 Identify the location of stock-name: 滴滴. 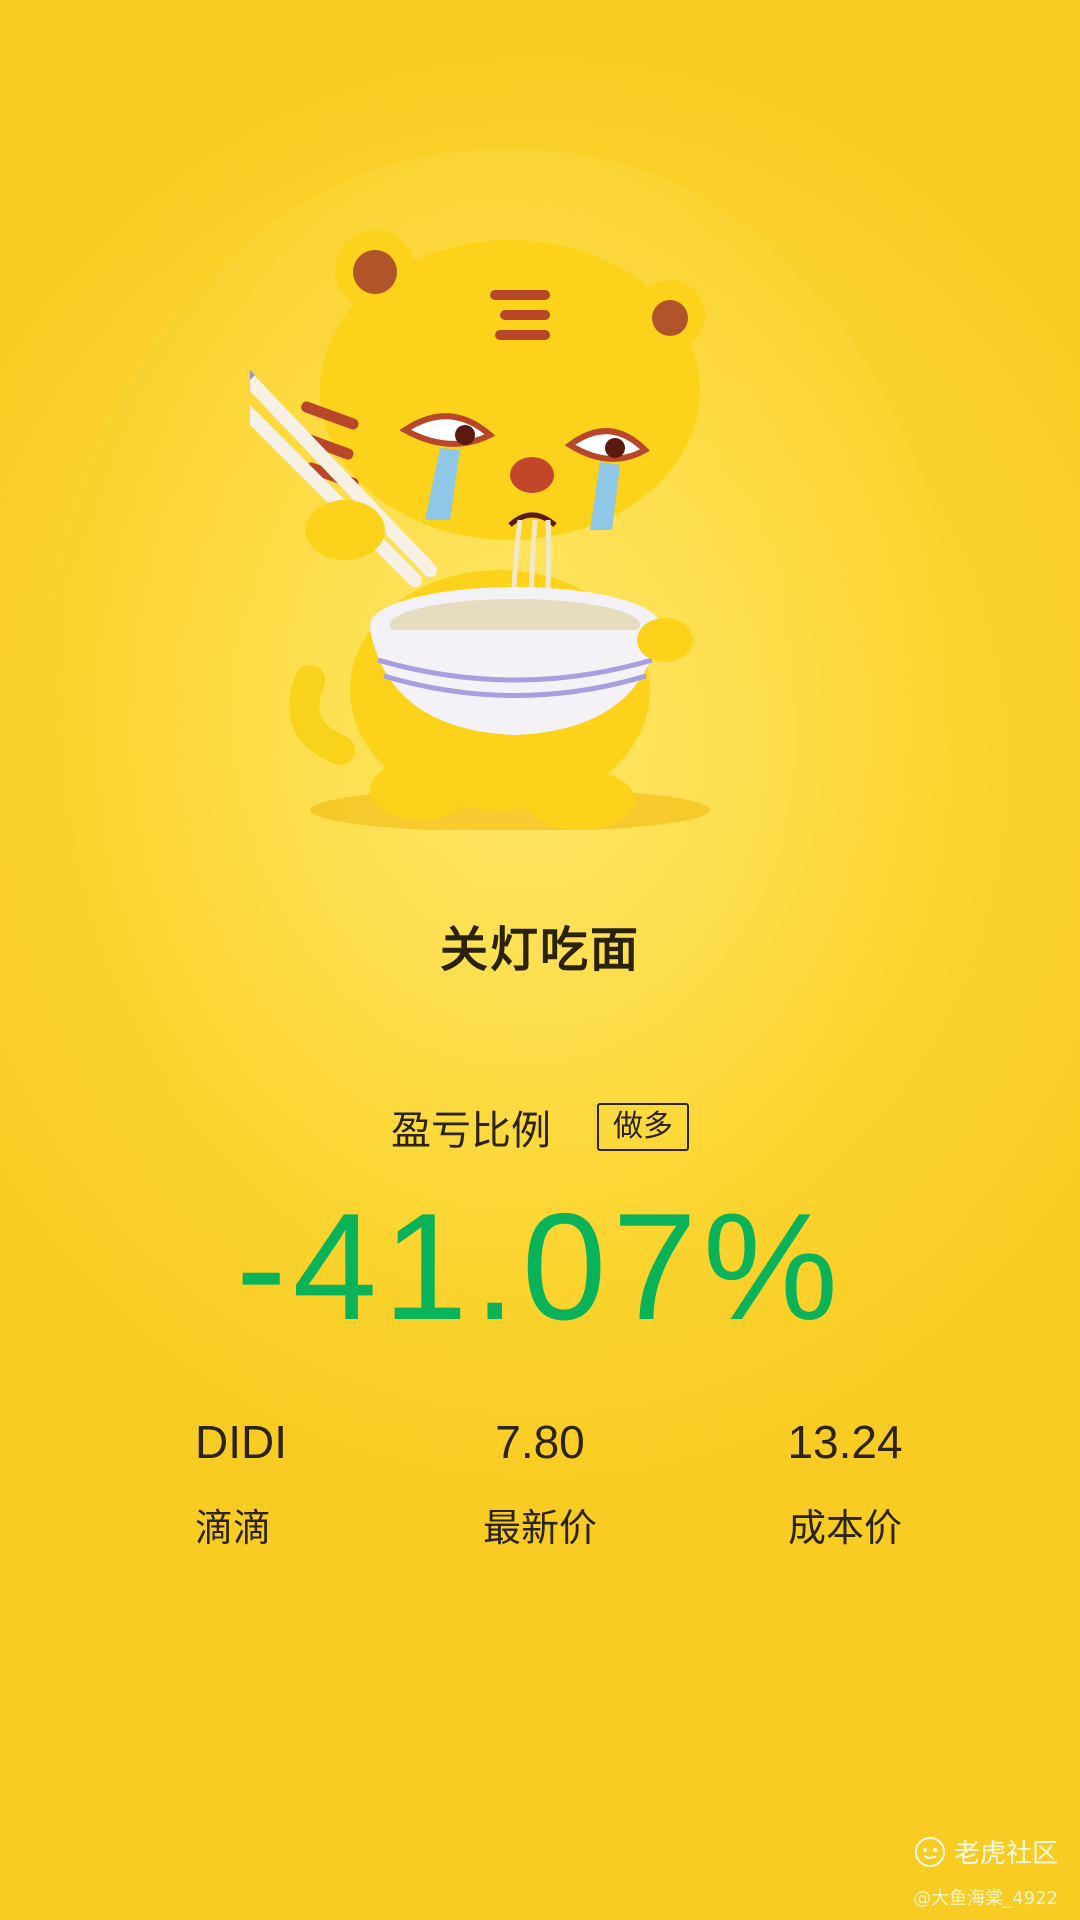
(233, 1528).